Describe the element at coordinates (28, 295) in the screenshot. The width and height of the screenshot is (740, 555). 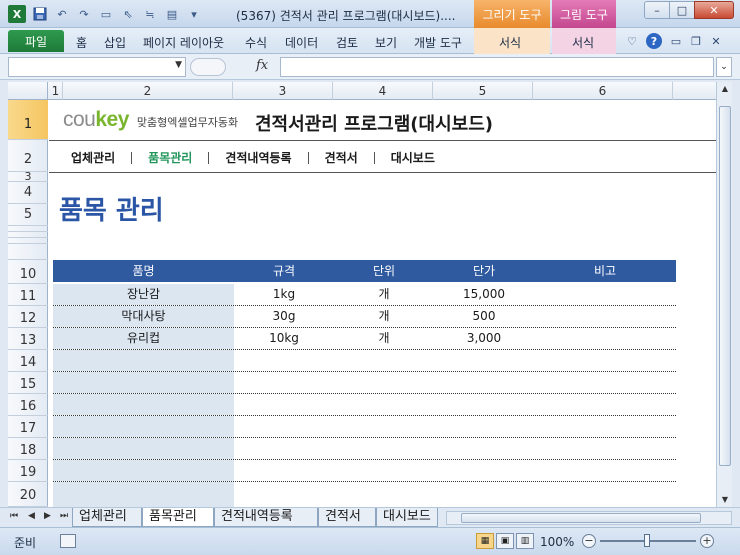
I see `row-header: 11` at that location.